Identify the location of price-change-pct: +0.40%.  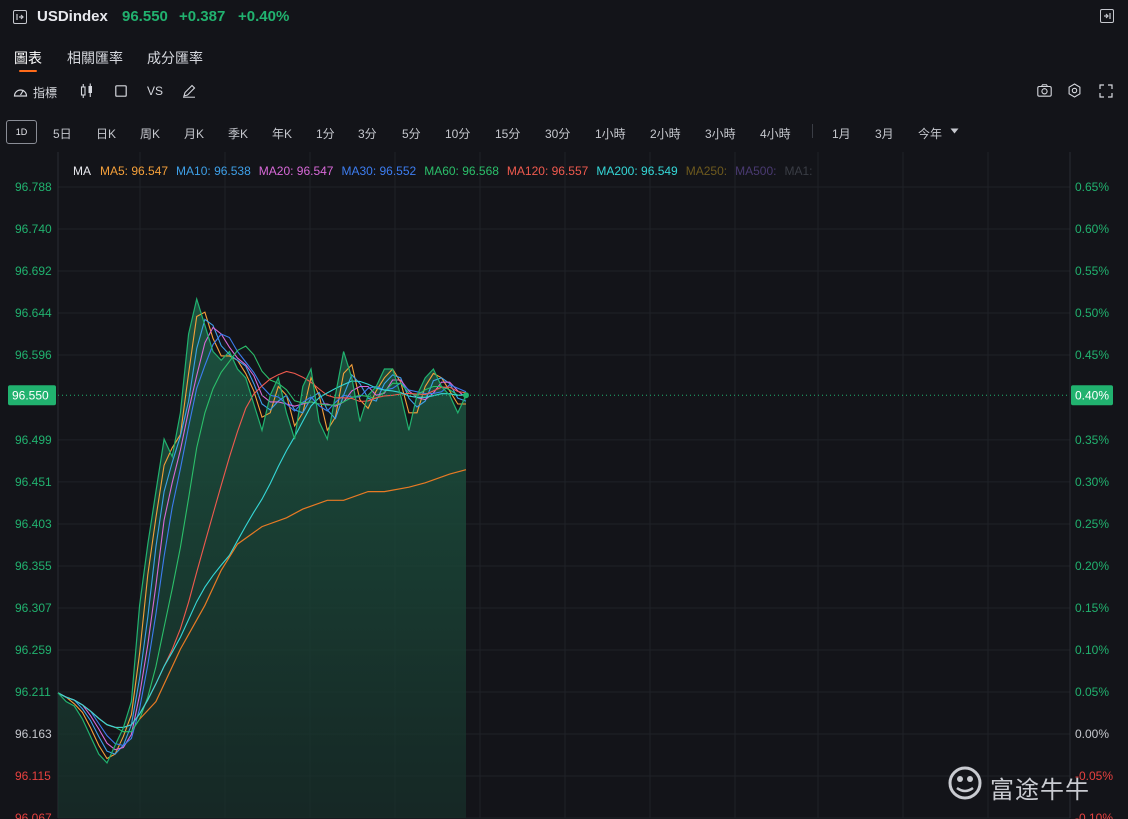
(264, 16).